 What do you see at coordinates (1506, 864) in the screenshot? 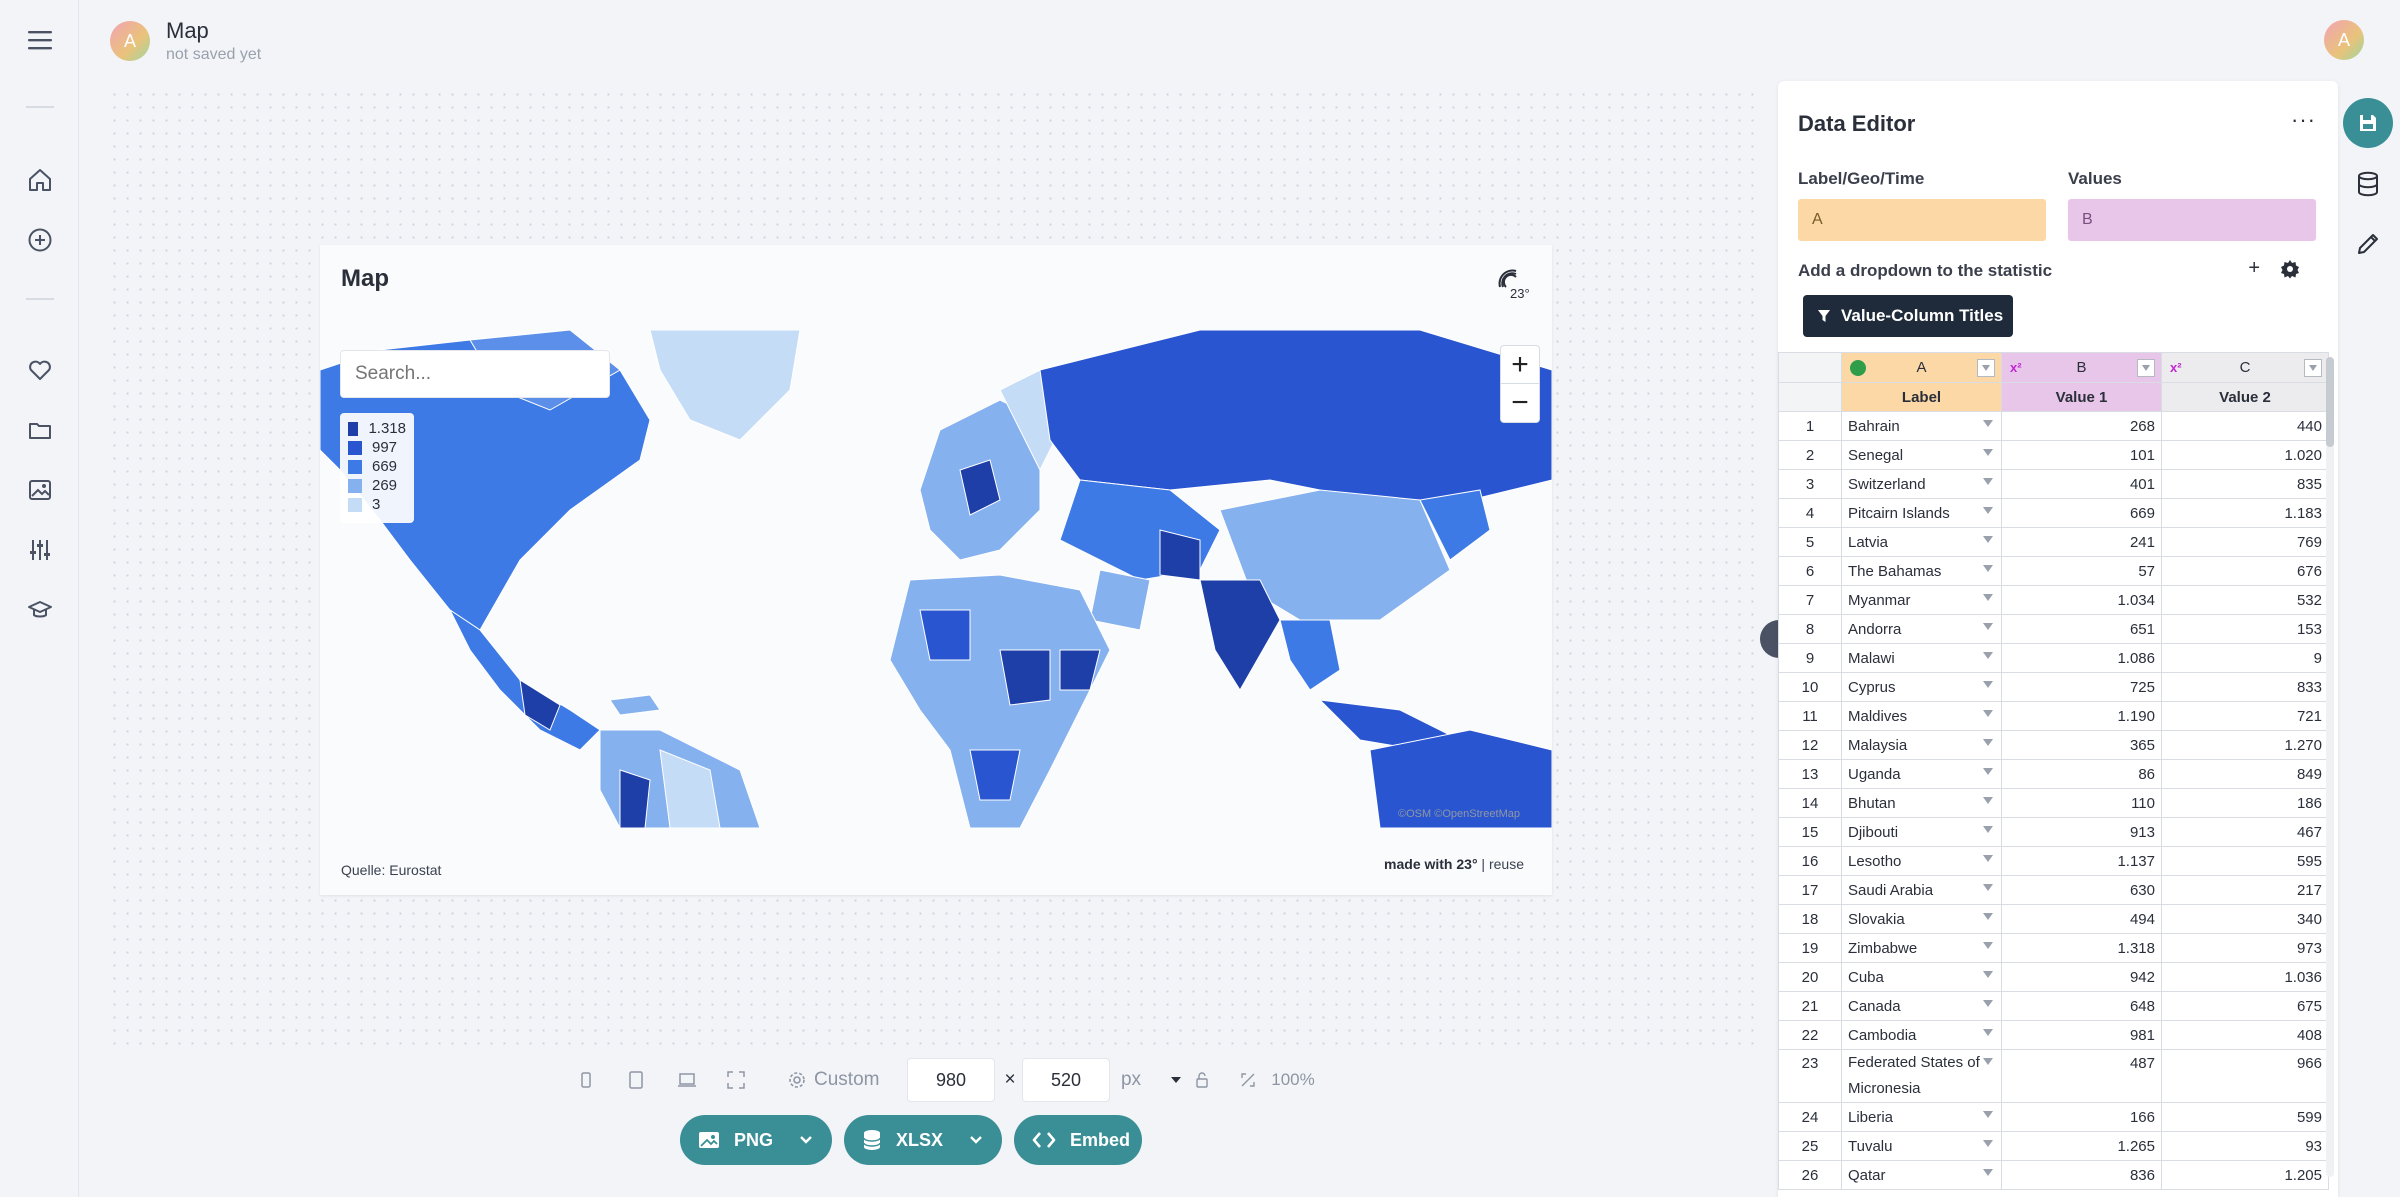
I see `reuse-link: reuse` at bounding box center [1506, 864].